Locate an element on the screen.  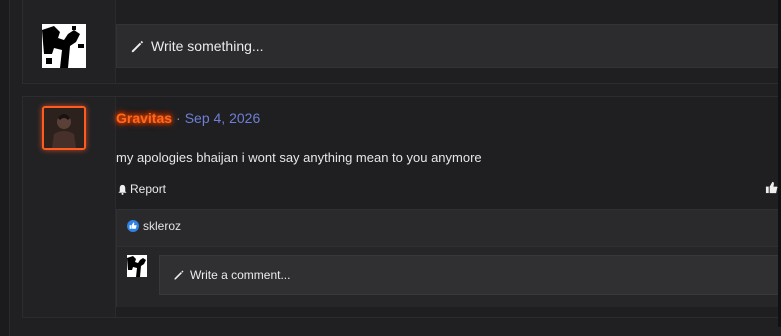
reaction-list-item: skleroz is located at coordinates (154, 226).